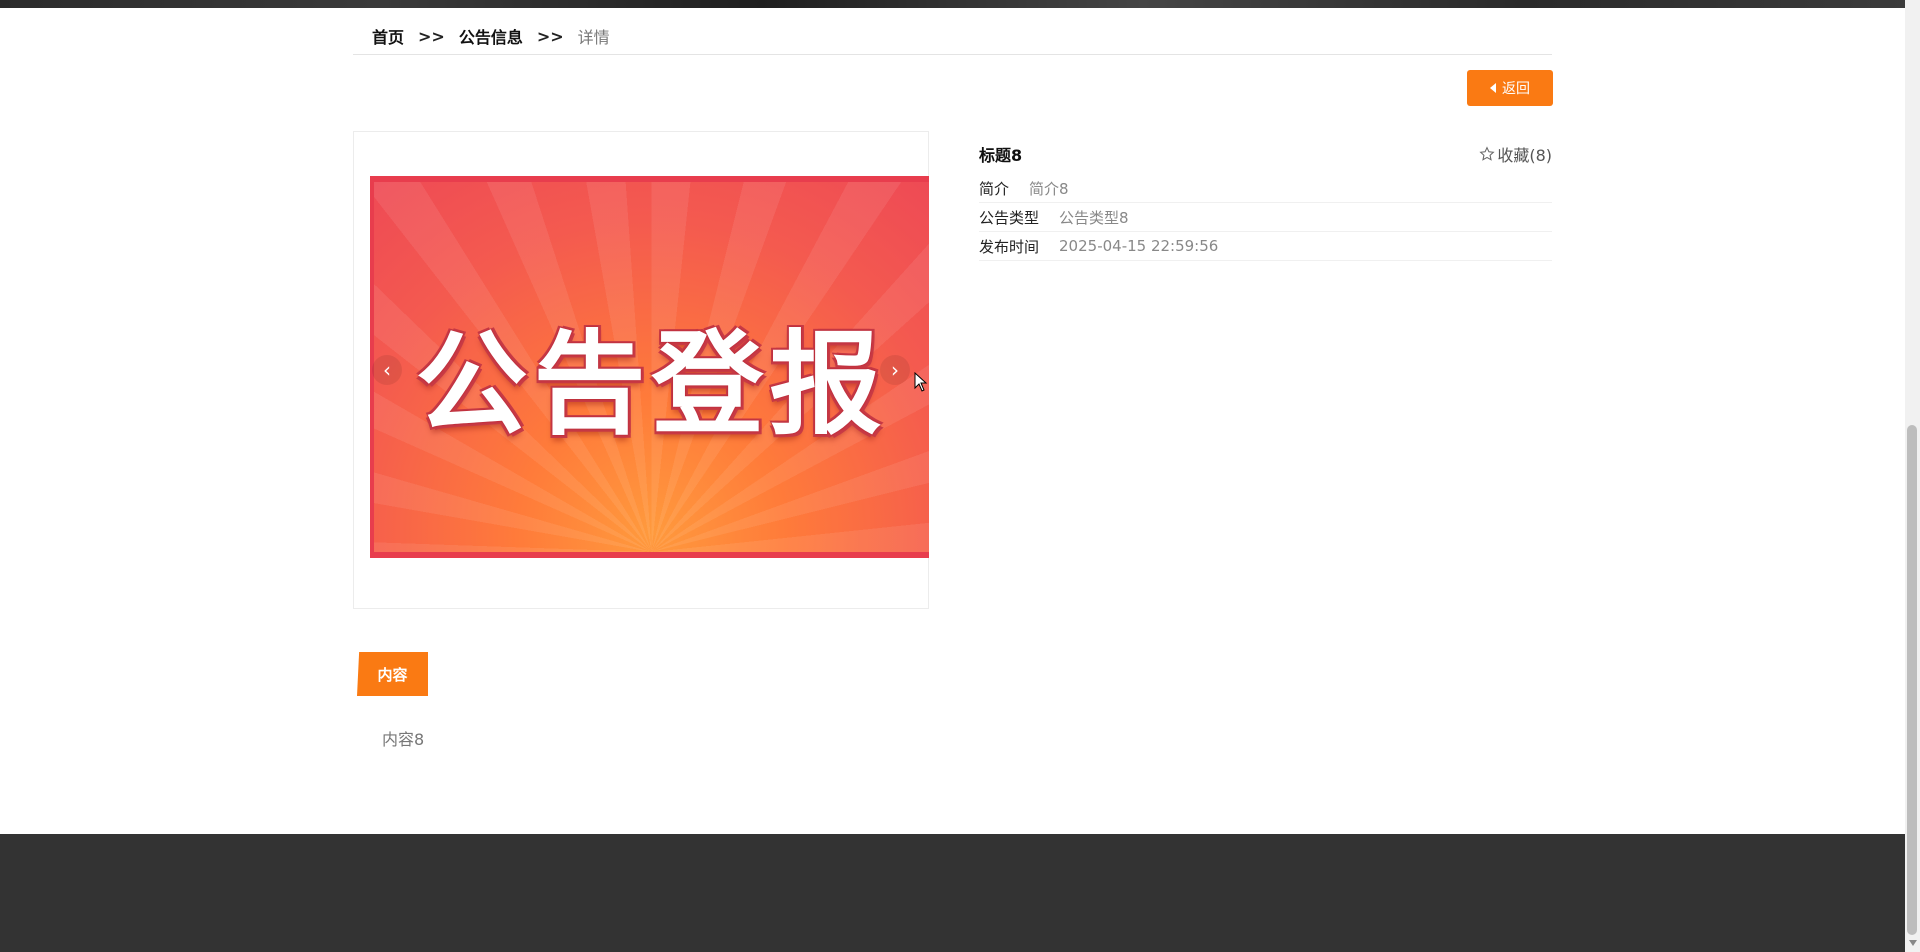 This screenshot has width=1920, height=952. Describe the element at coordinates (388, 36) in the screenshot. I see `breadcrumb-home: 首页` at that location.